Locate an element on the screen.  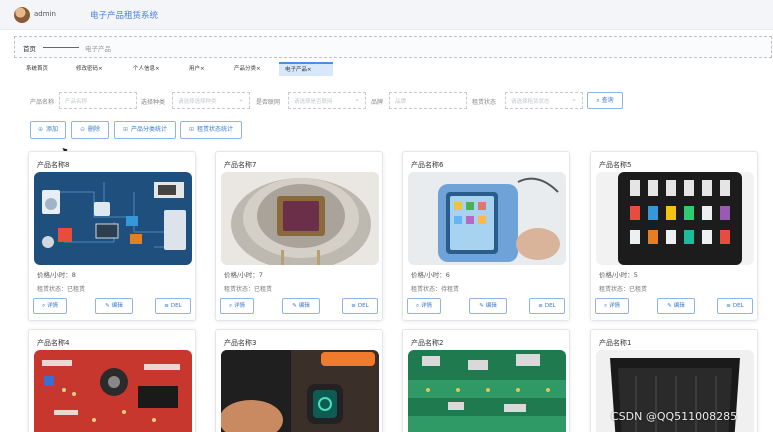
product-card: 产品名称2 is located at coordinates (486, 380).